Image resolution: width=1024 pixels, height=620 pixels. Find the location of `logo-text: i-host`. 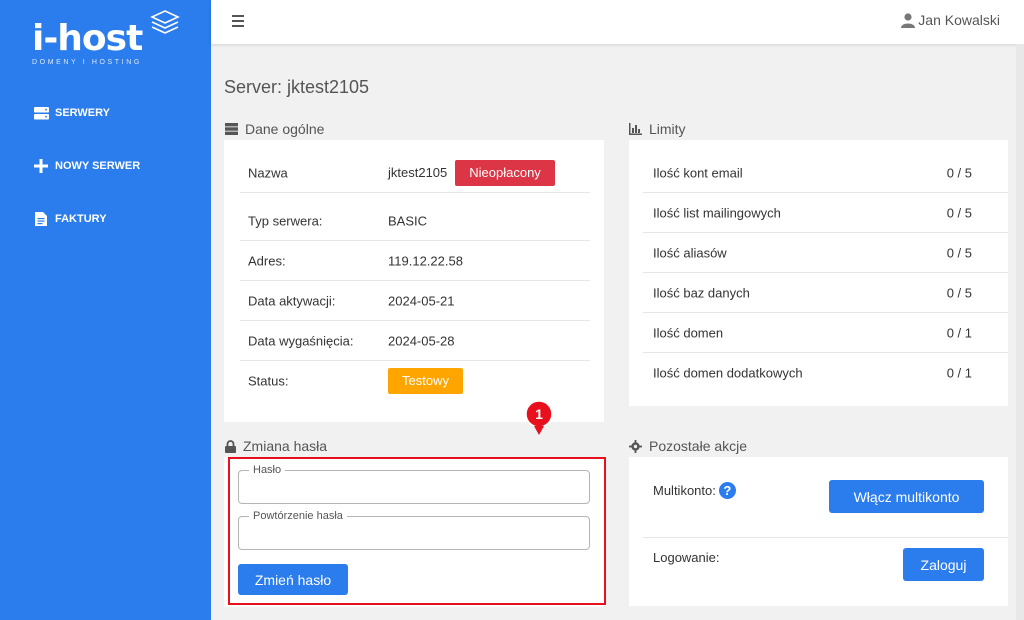

logo-text: i-host is located at coordinates (87, 38).